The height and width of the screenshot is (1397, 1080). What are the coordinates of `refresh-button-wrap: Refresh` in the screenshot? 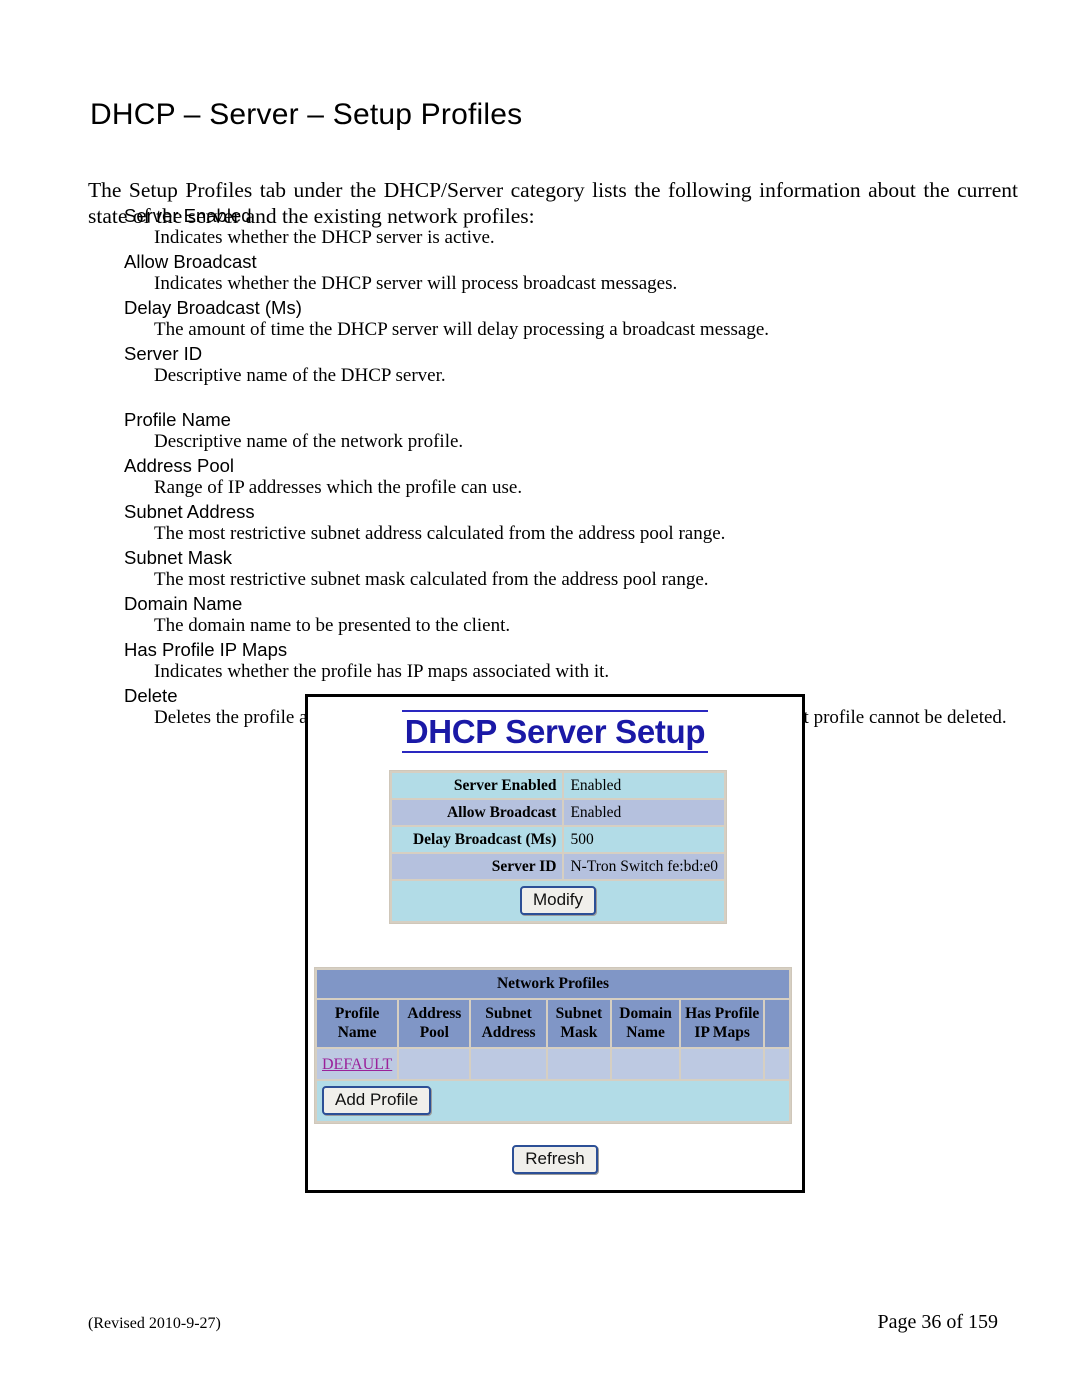 It's located at (555, 1159).